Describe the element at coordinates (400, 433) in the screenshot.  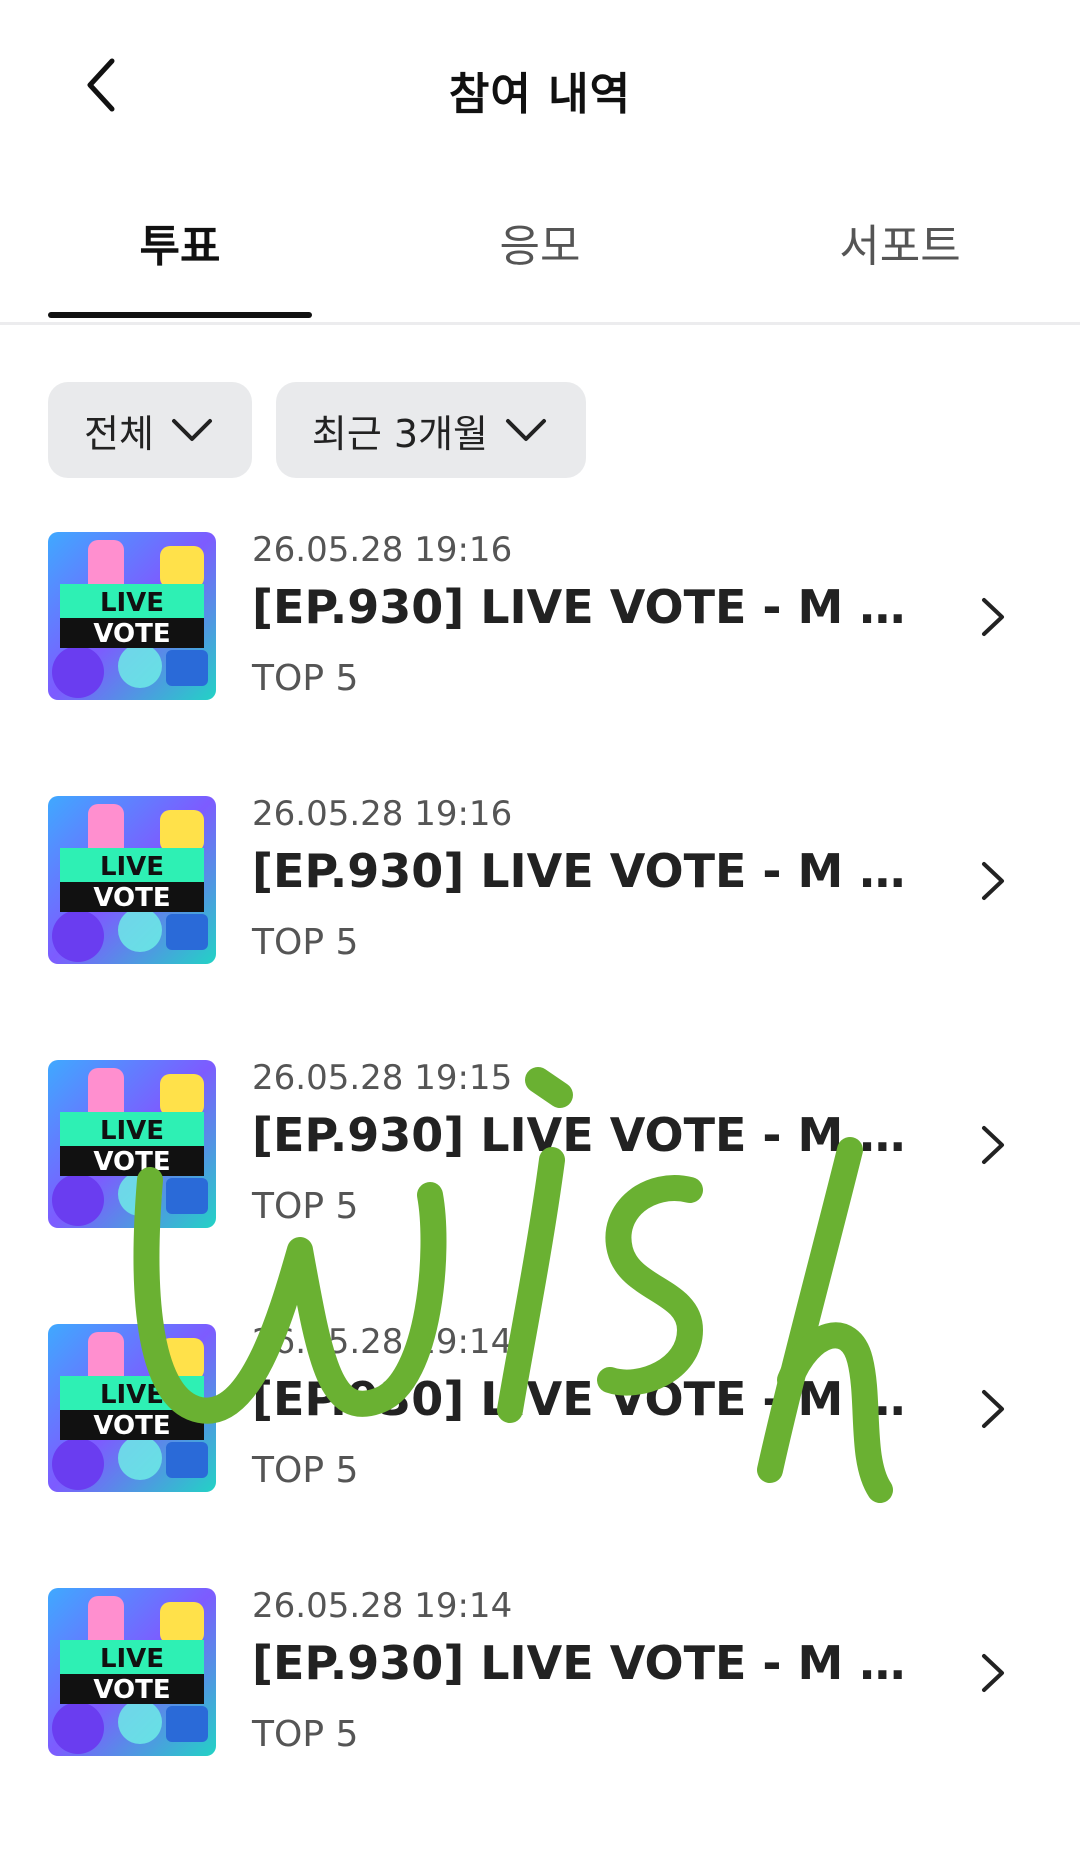
I see `filter-period-label: 최근 3개월` at that location.